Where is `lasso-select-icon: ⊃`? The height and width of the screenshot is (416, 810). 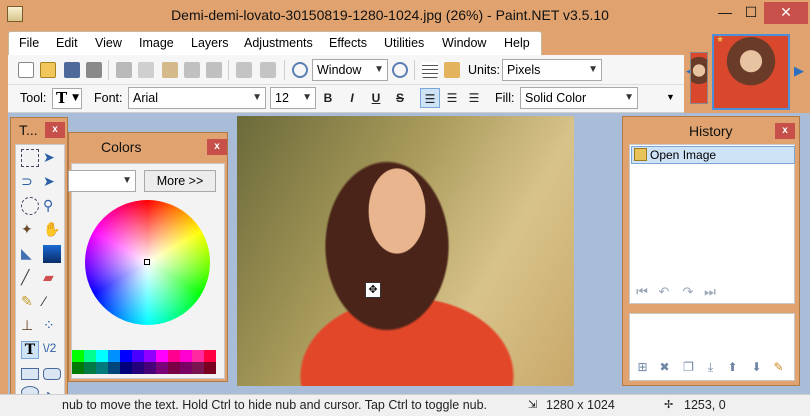
lasso-select-icon: ⊃ is located at coordinates (30, 182).